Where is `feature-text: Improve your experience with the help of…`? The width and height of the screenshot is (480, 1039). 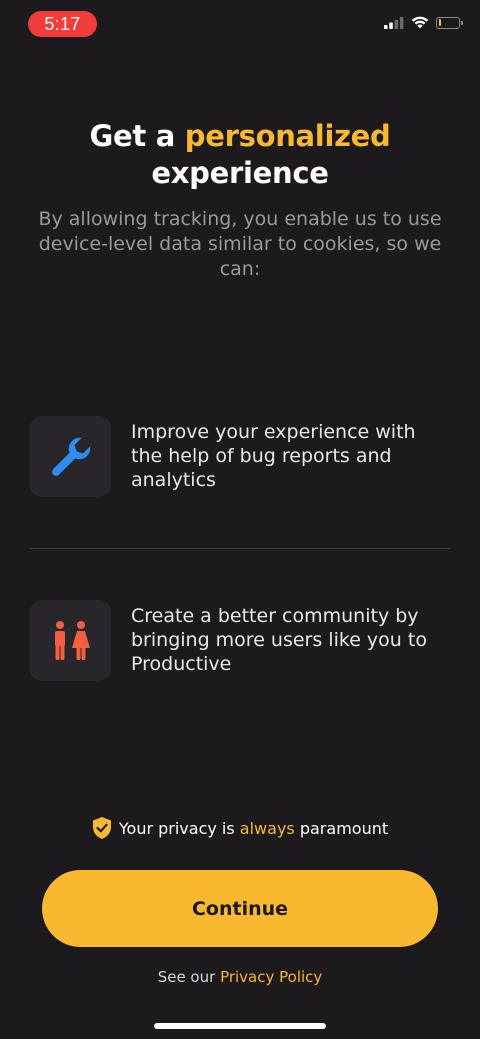
feature-text: Improve your experience with the help of… is located at coordinates (273, 456).